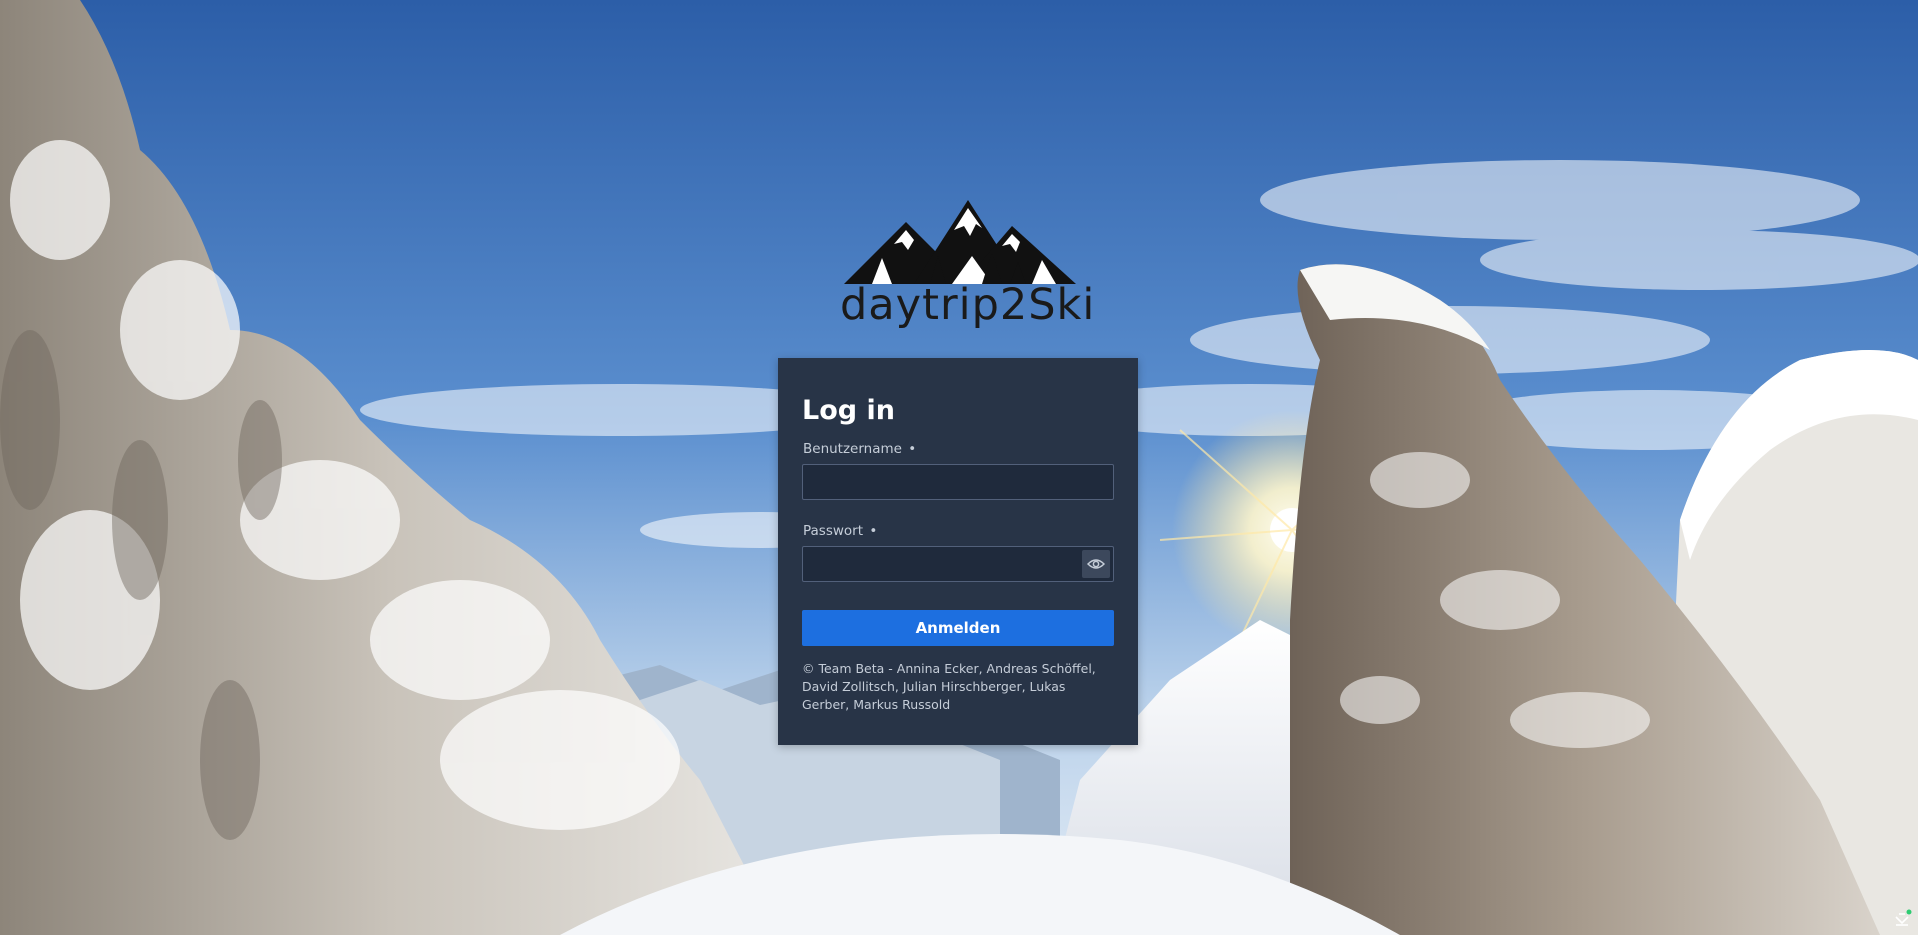  What do you see at coordinates (958, 531) in the screenshot?
I see `password-label: Passwort •` at bounding box center [958, 531].